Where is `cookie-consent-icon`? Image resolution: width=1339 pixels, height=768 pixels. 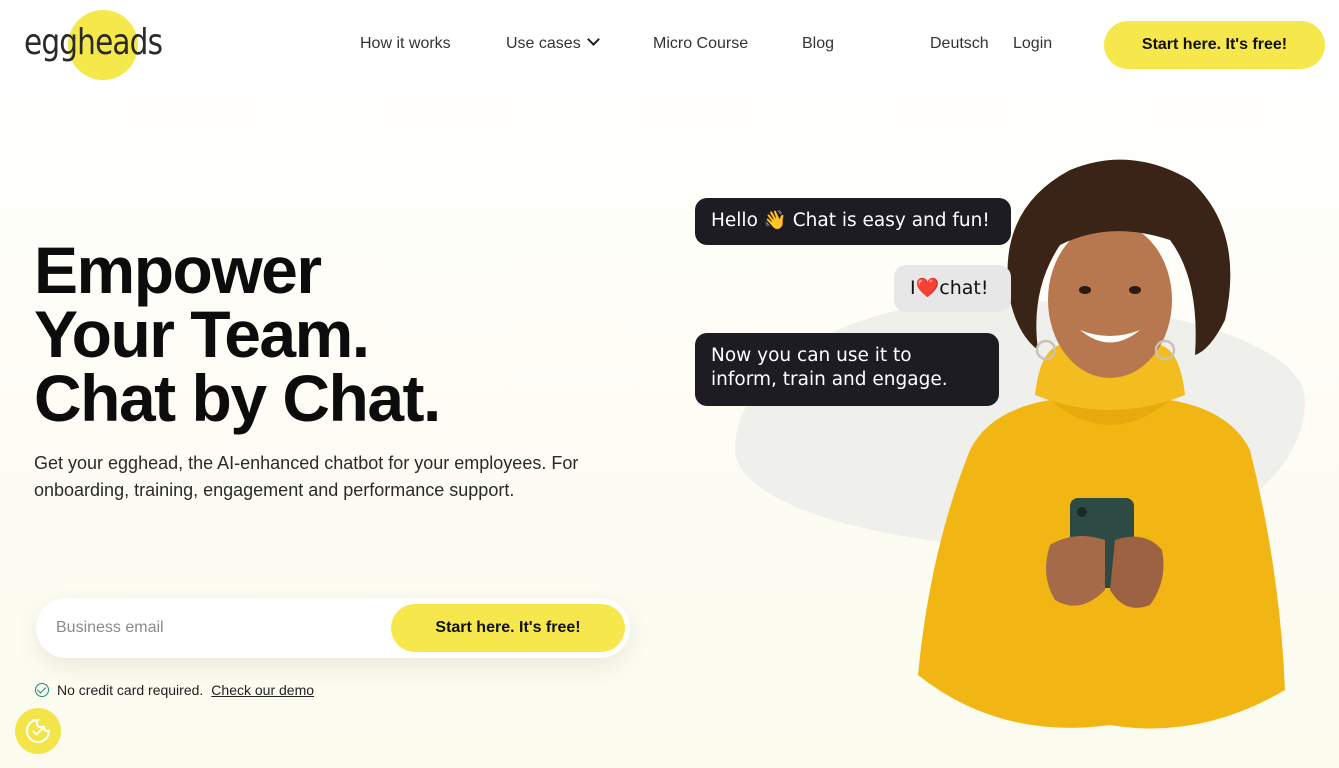 cookie-consent-icon is located at coordinates (38, 730).